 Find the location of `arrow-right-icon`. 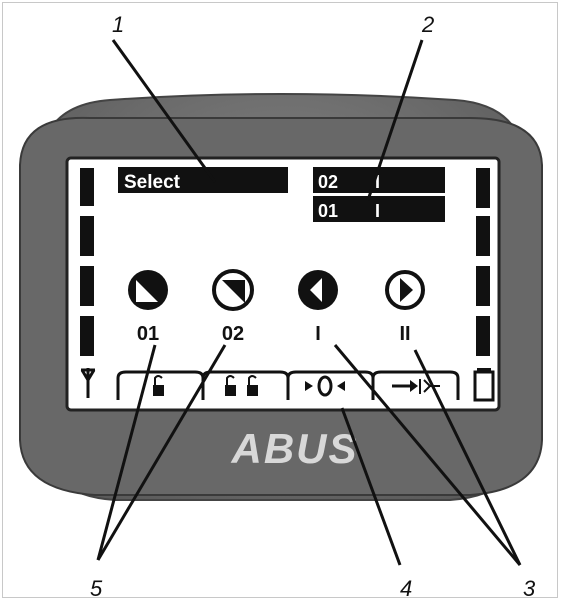

arrow-right-icon is located at coordinates (405, 290).